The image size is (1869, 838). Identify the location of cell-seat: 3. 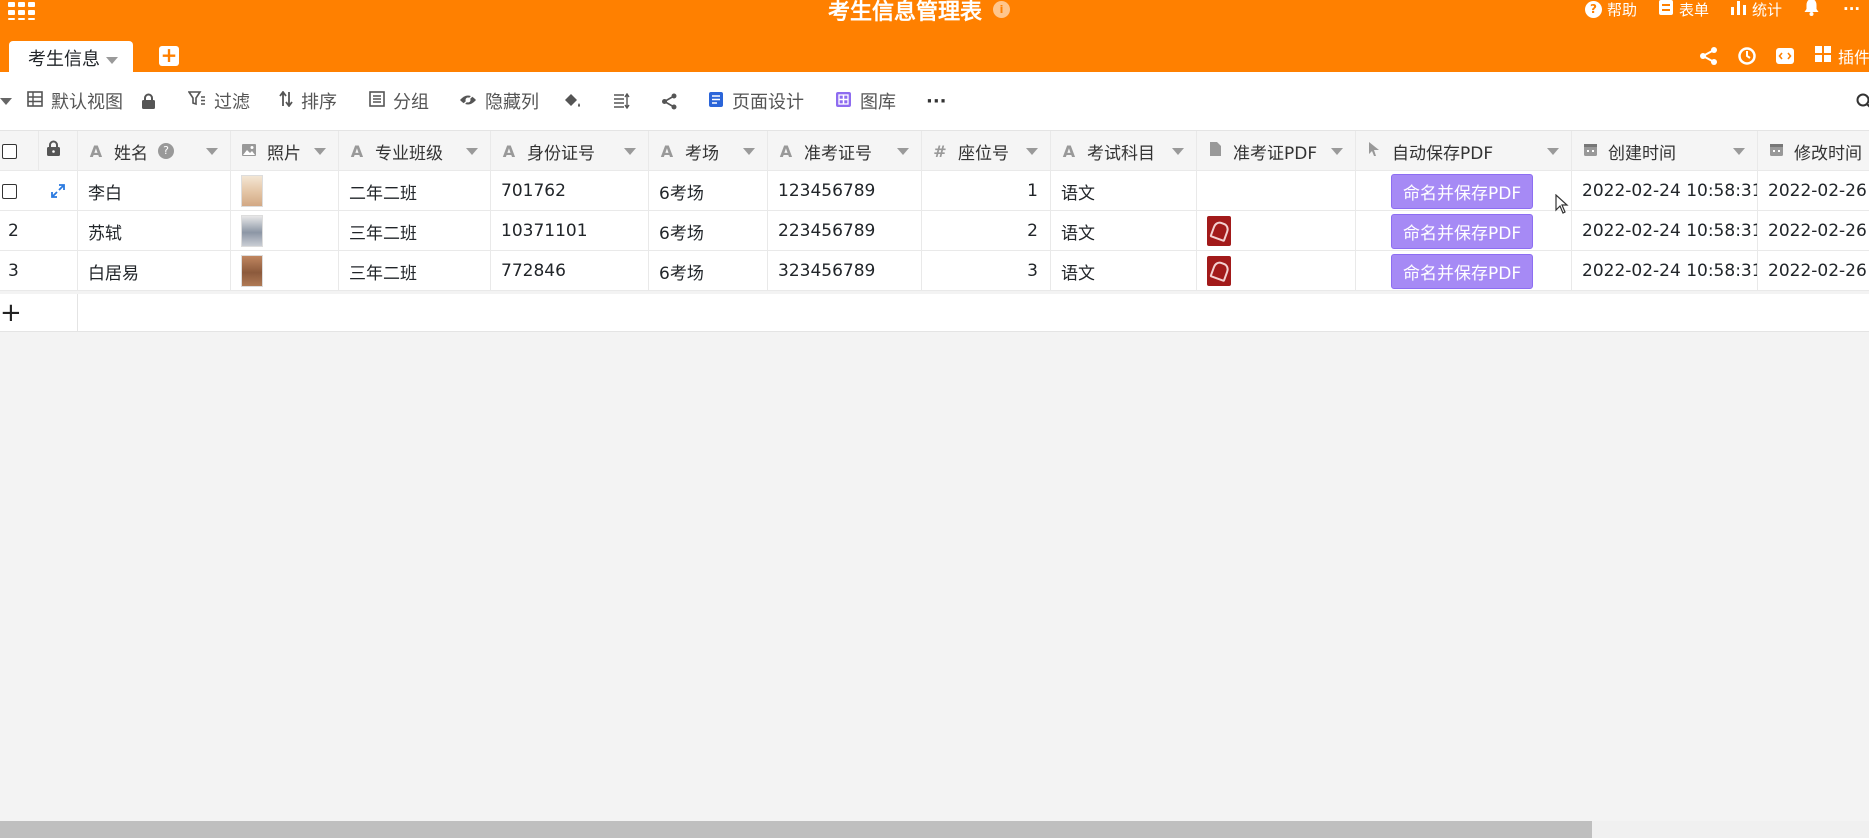
(986, 271).